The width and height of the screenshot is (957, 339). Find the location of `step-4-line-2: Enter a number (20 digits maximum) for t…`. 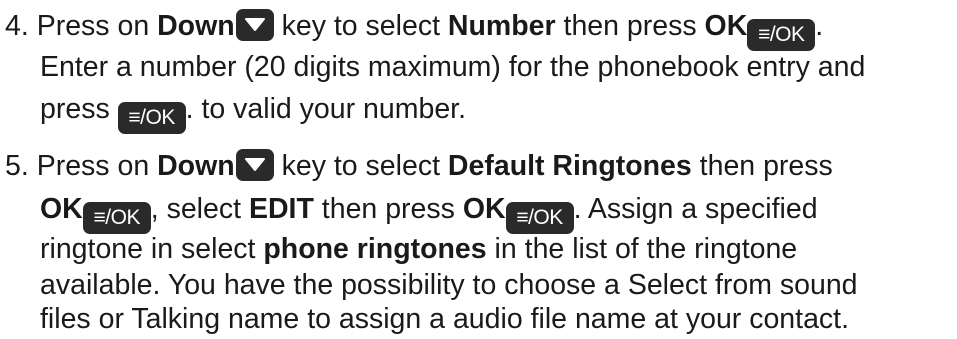

step-4-line-2: Enter a number (20 digits maximum) for t… is located at coordinates (453, 67).